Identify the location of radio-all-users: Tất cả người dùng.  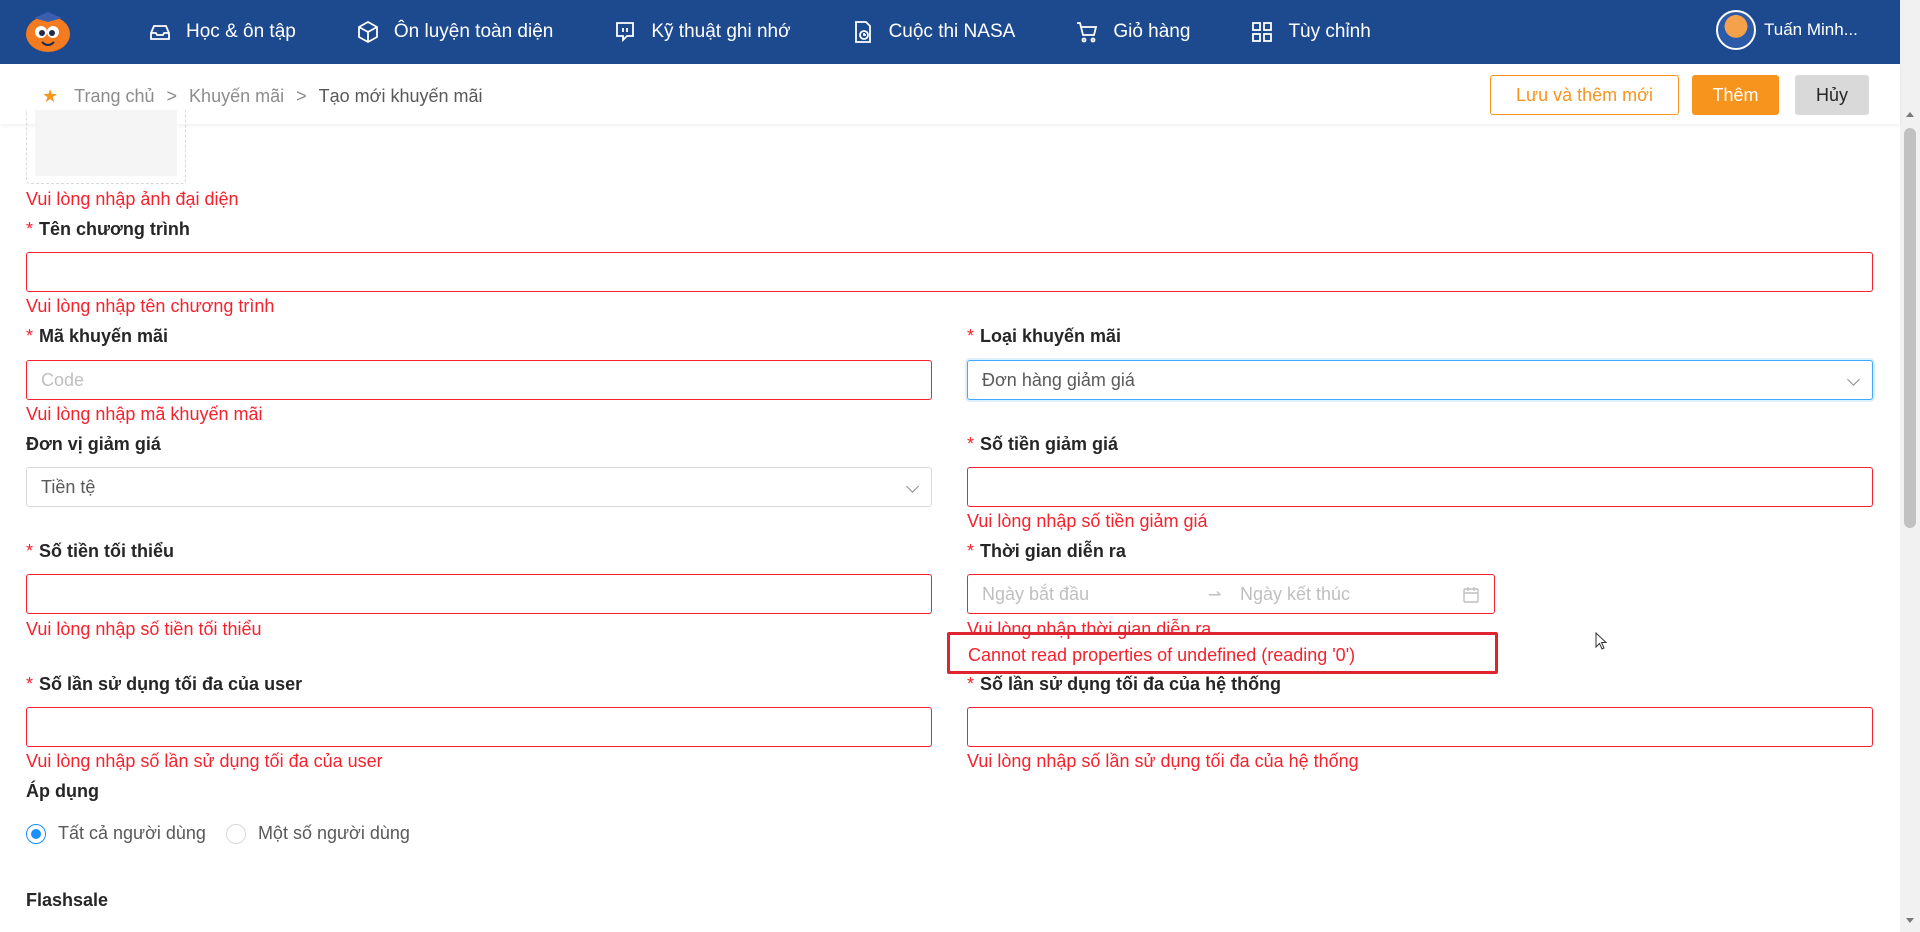
(116, 833).